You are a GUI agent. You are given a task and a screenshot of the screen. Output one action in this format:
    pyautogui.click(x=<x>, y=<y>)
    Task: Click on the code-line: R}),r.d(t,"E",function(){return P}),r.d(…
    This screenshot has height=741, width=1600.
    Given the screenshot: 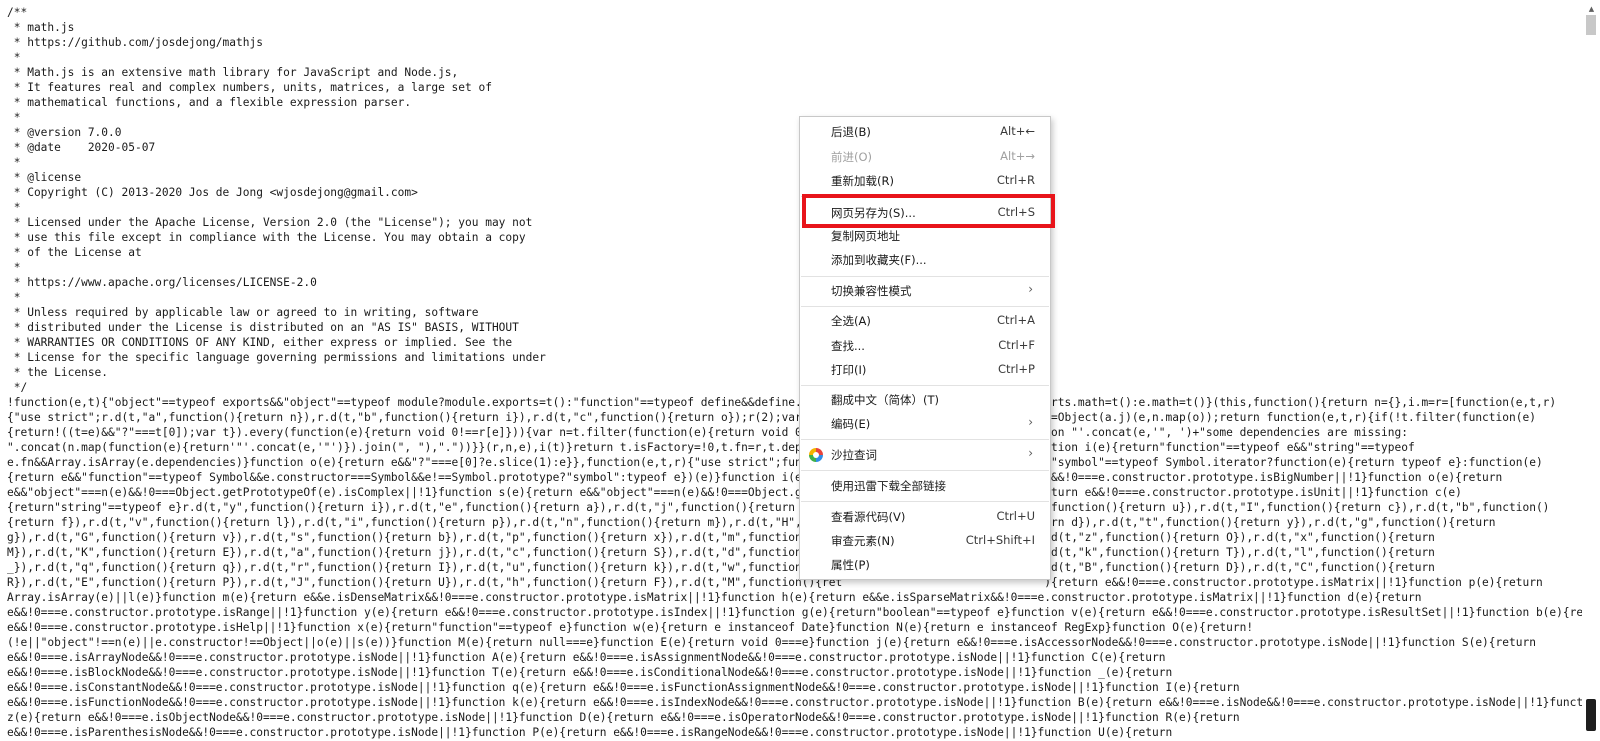 What is the action you would take?
    pyautogui.click(x=775, y=582)
    